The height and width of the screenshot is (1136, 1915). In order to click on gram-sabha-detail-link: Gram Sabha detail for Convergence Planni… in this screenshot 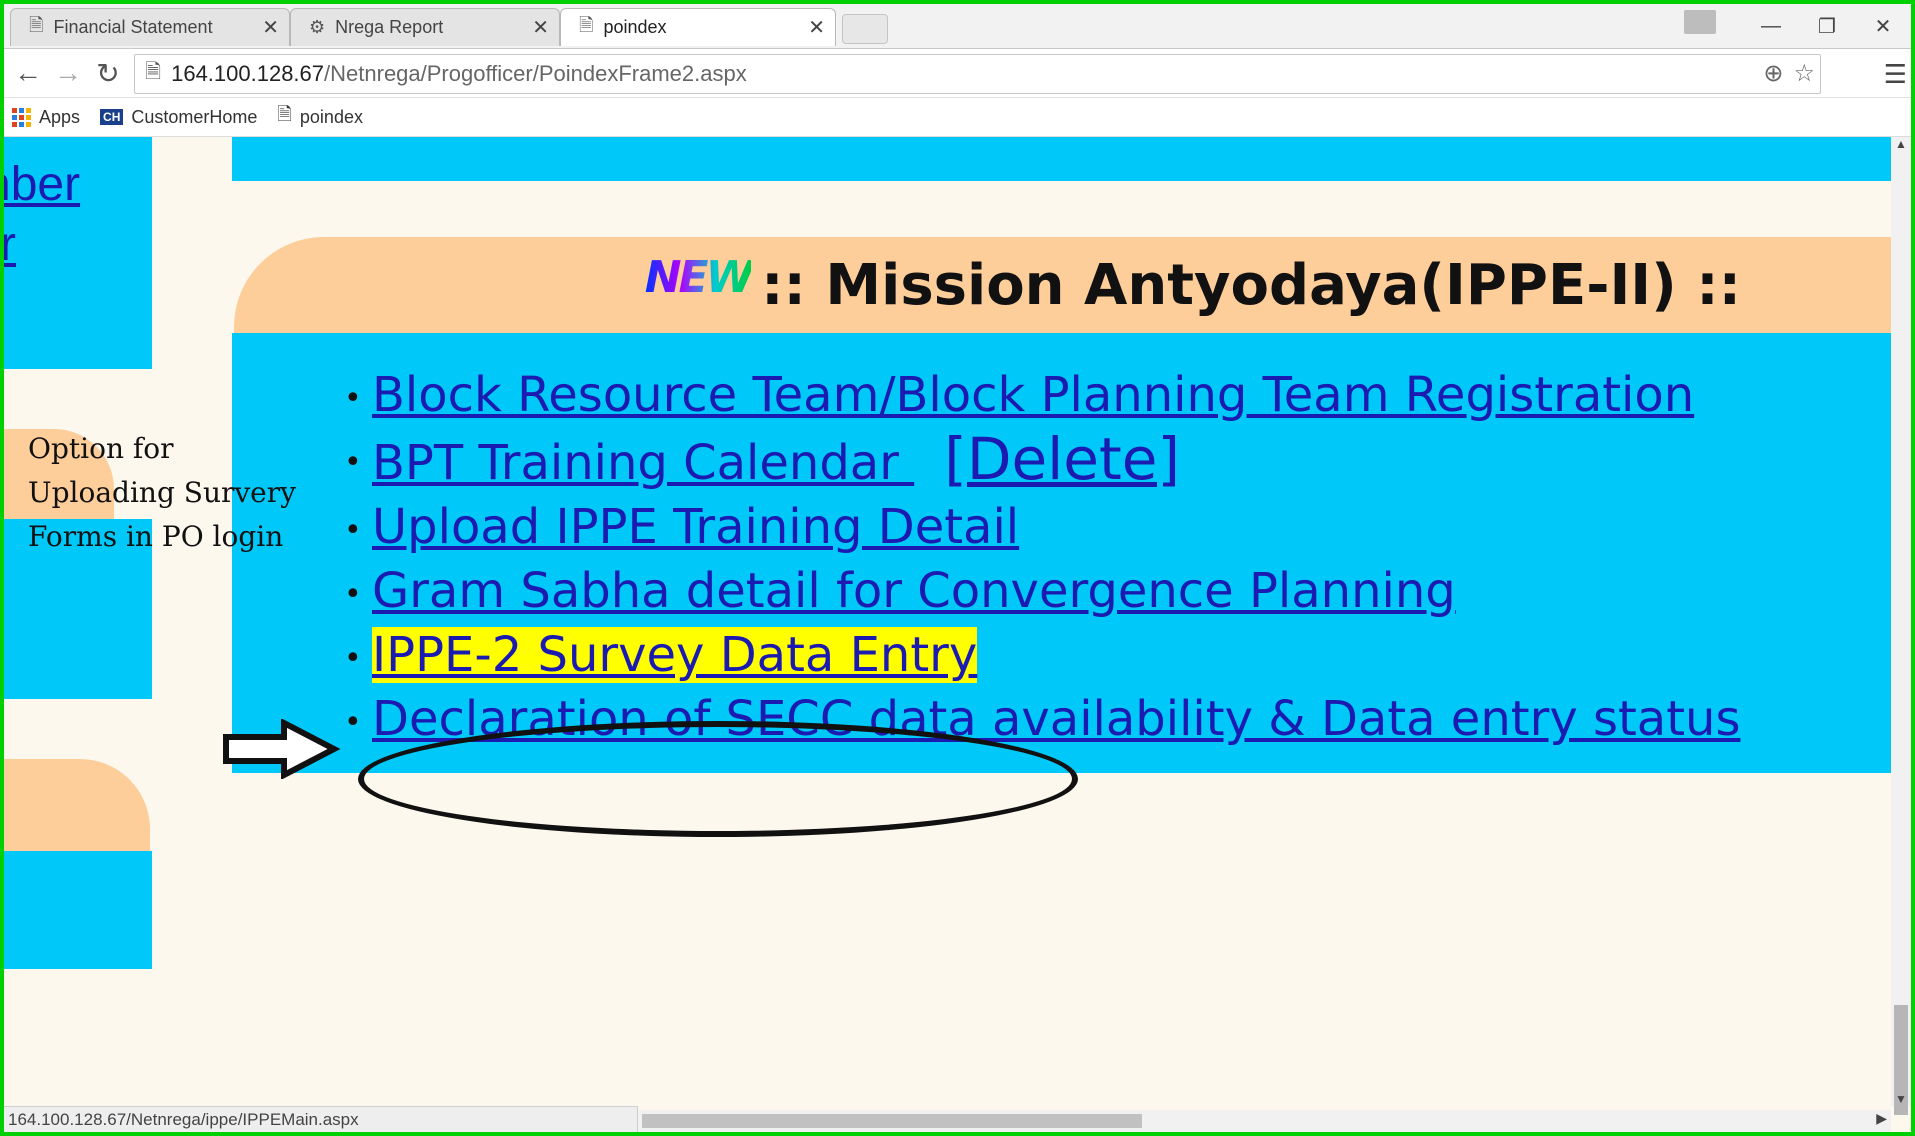, I will do `click(914, 591)`.